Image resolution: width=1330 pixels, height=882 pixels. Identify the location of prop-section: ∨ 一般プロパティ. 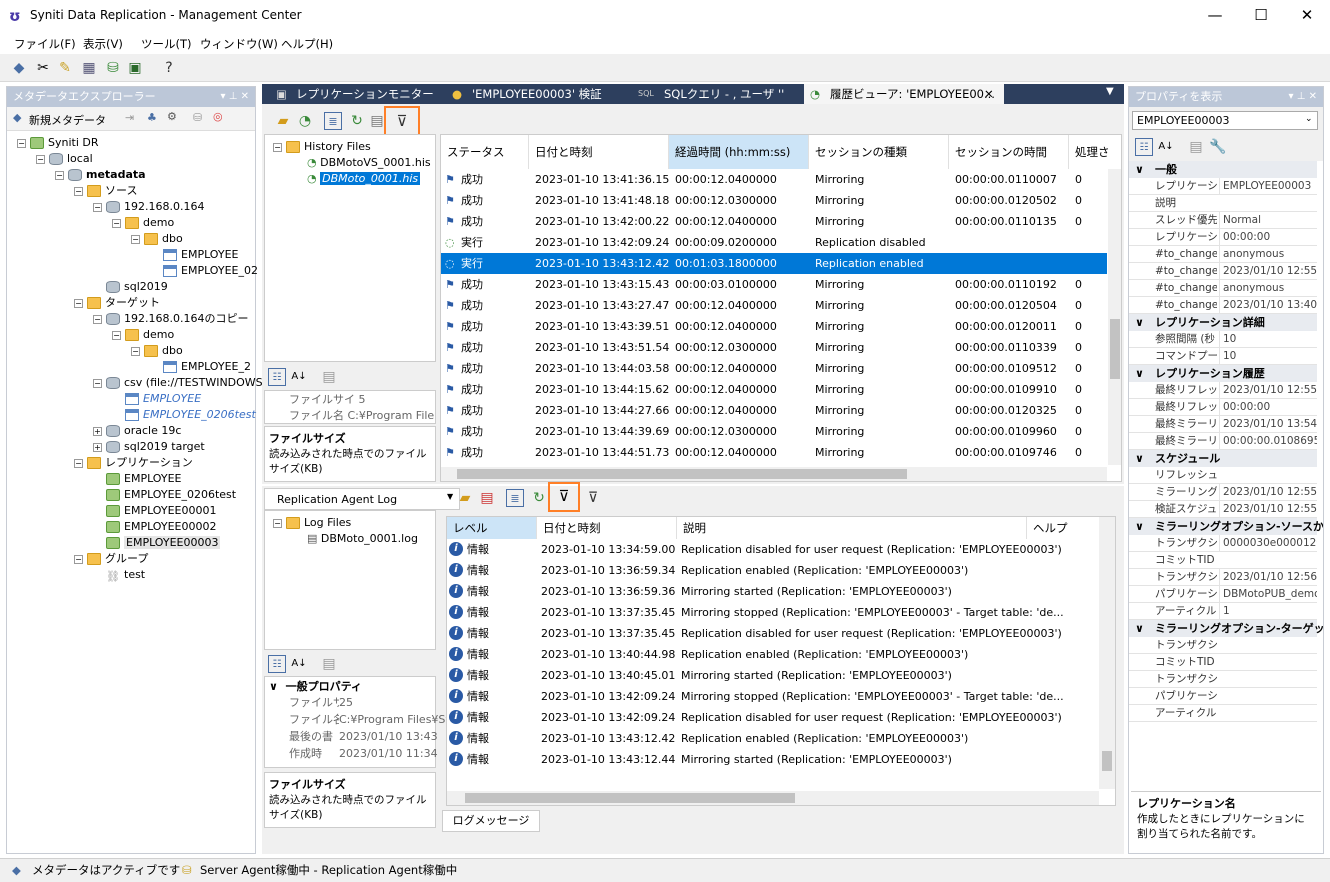
(315, 687).